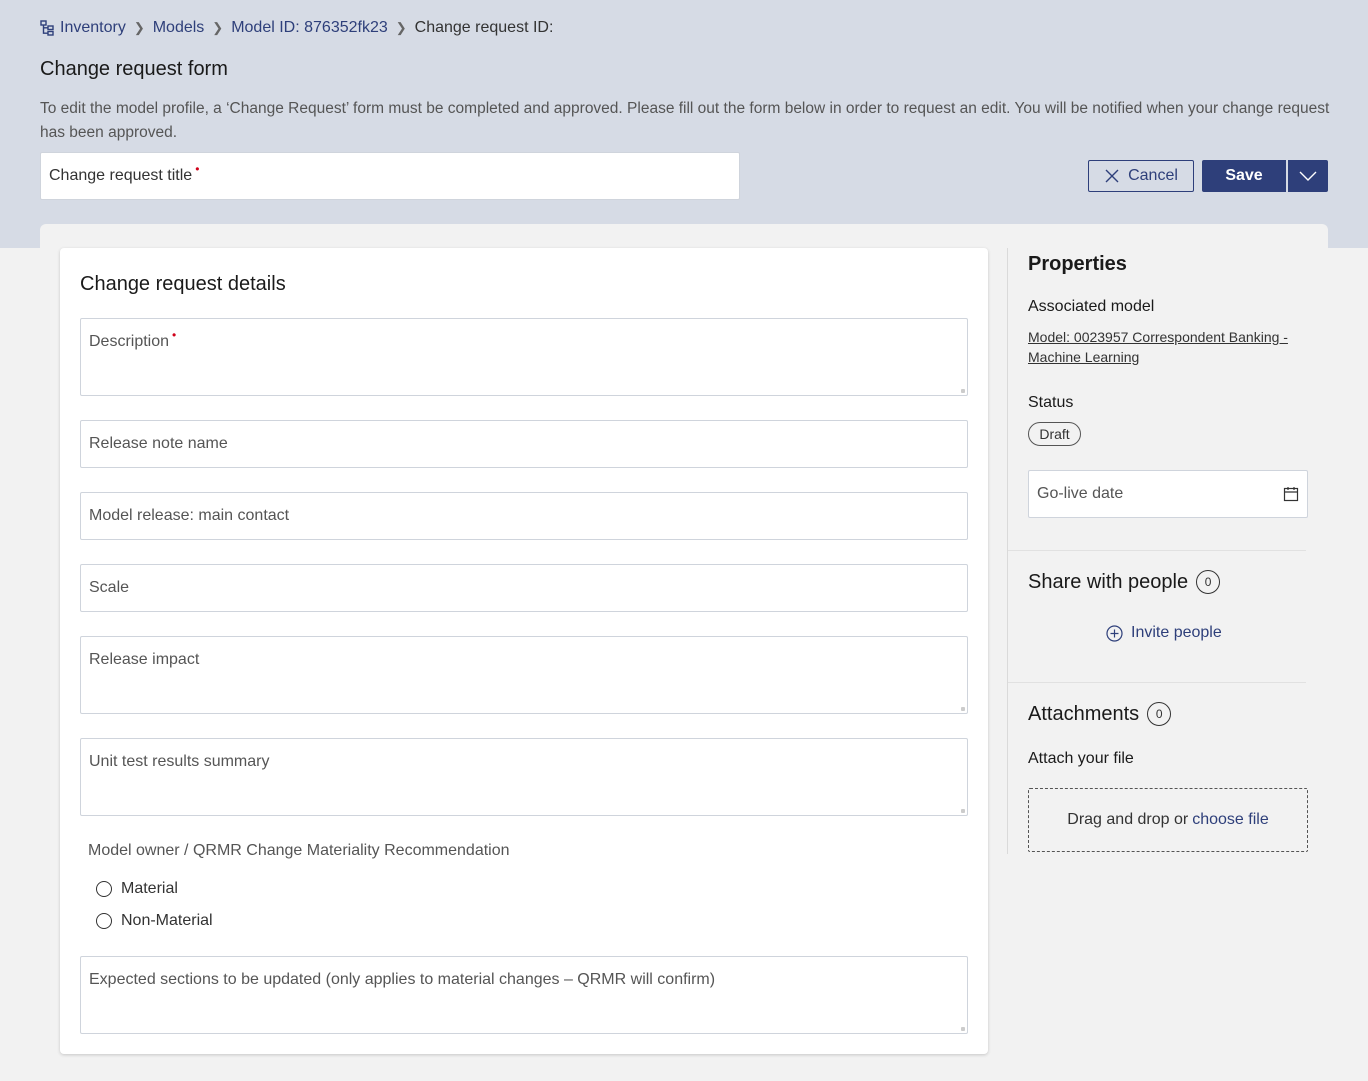 This screenshot has width=1368, height=1081. What do you see at coordinates (390, 176) in the screenshot?
I see `change-request-title-input: Change request title •` at bounding box center [390, 176].